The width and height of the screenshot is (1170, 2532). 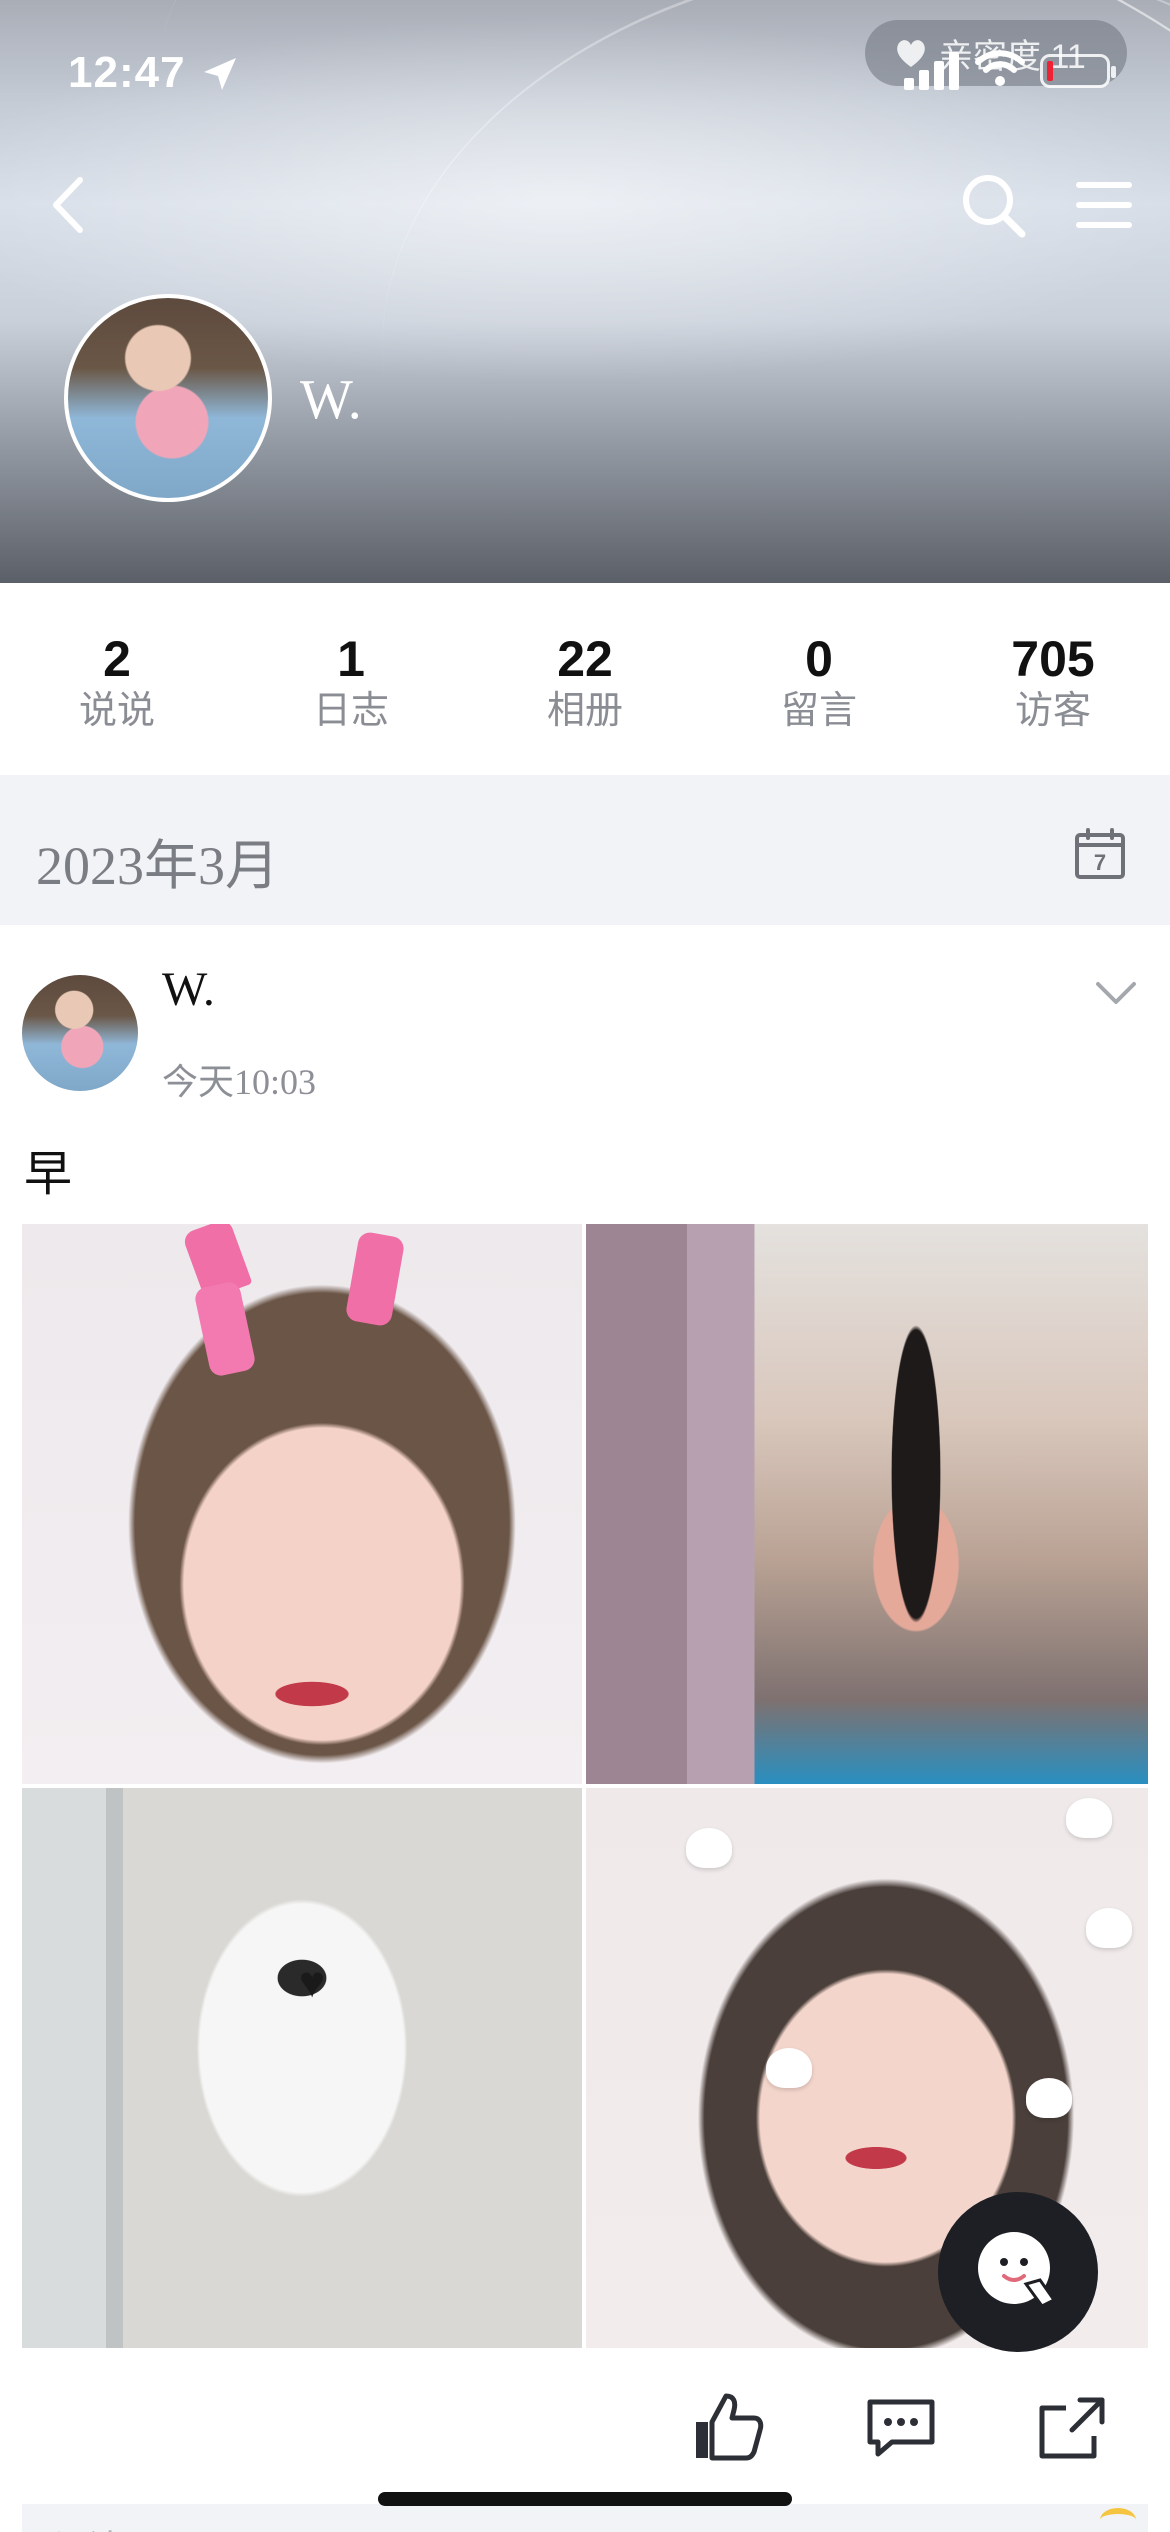 I want to click on post-text: 早, so click(x=48, y=1174).